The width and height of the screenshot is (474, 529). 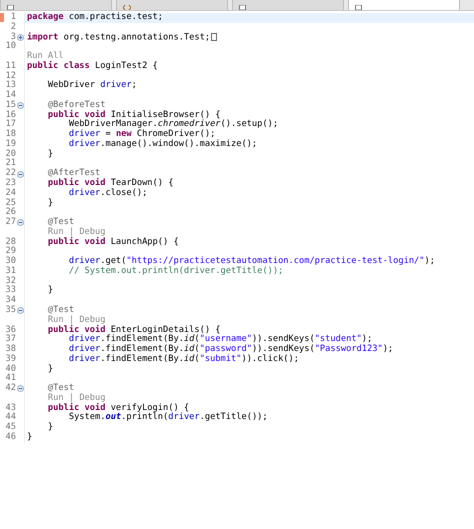 What do you see at coordinates (10, 427) in the screenshot?
I see `line-number: 45` at bounding box center [10, 427].